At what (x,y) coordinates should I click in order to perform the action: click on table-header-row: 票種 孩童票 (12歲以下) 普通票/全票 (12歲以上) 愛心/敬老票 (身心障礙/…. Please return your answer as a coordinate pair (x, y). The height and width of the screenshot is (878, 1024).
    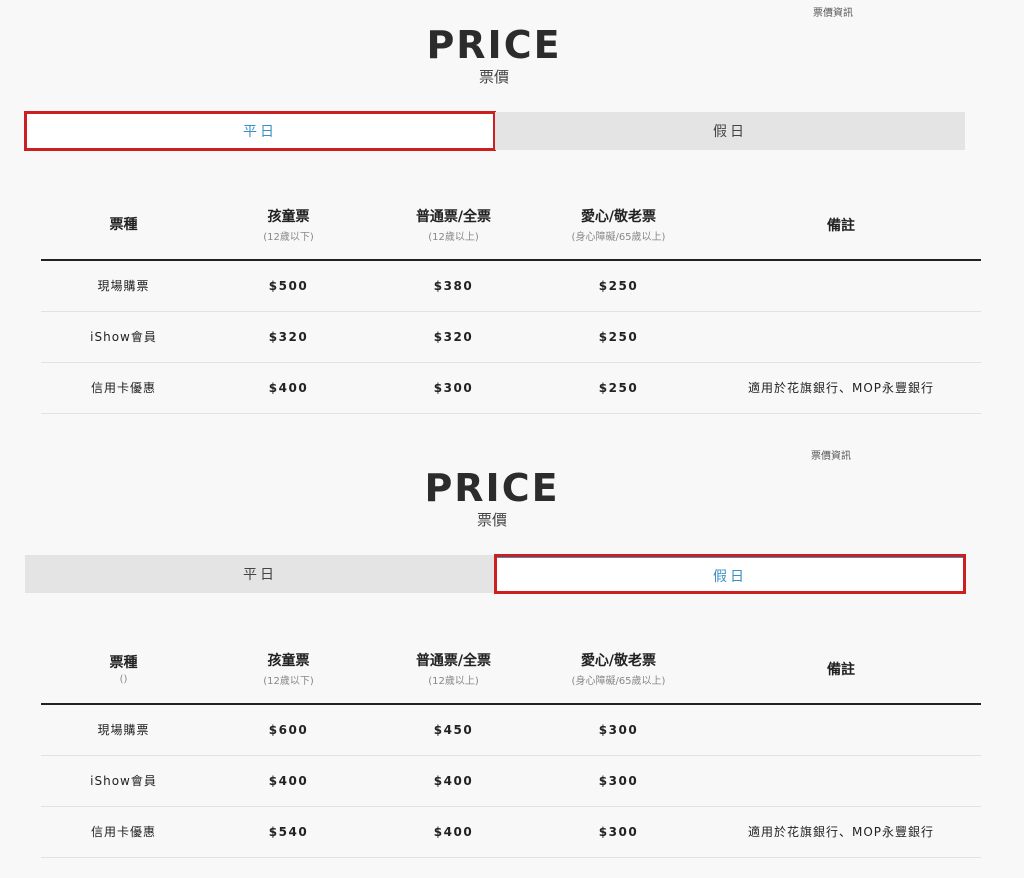
    Looking at the image, I should click on (511, 225).